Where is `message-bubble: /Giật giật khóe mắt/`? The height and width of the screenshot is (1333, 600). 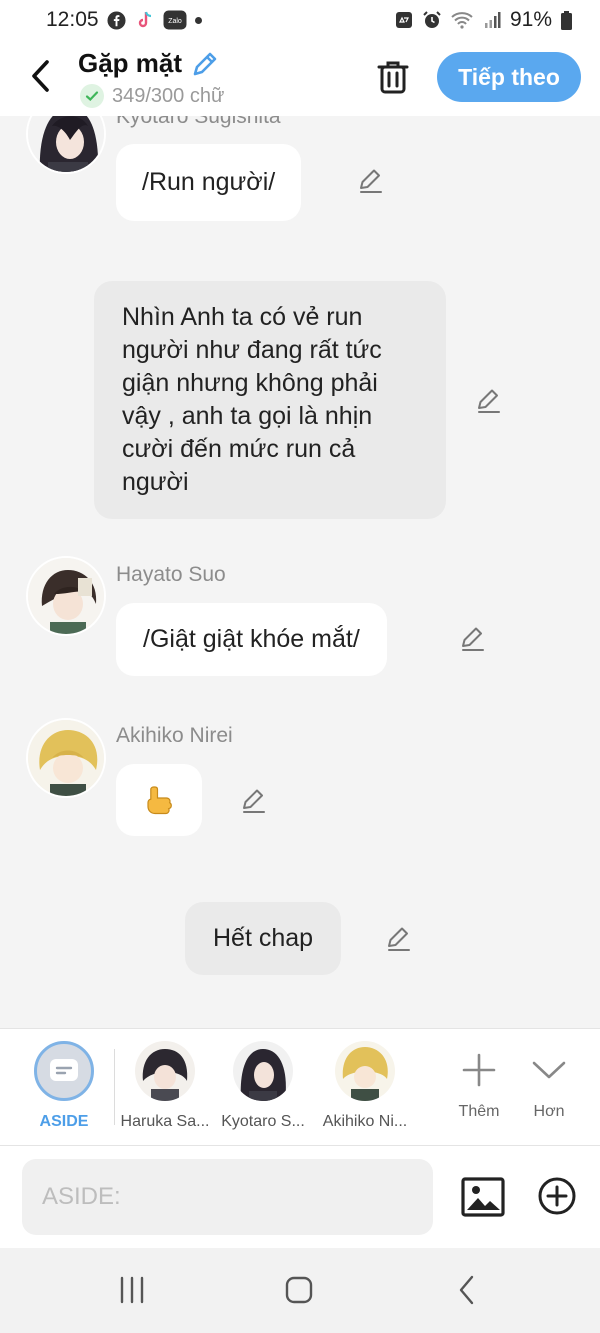
message-bubble: /Giật giật khóe mắt/ is located at coordinates (251, 639).